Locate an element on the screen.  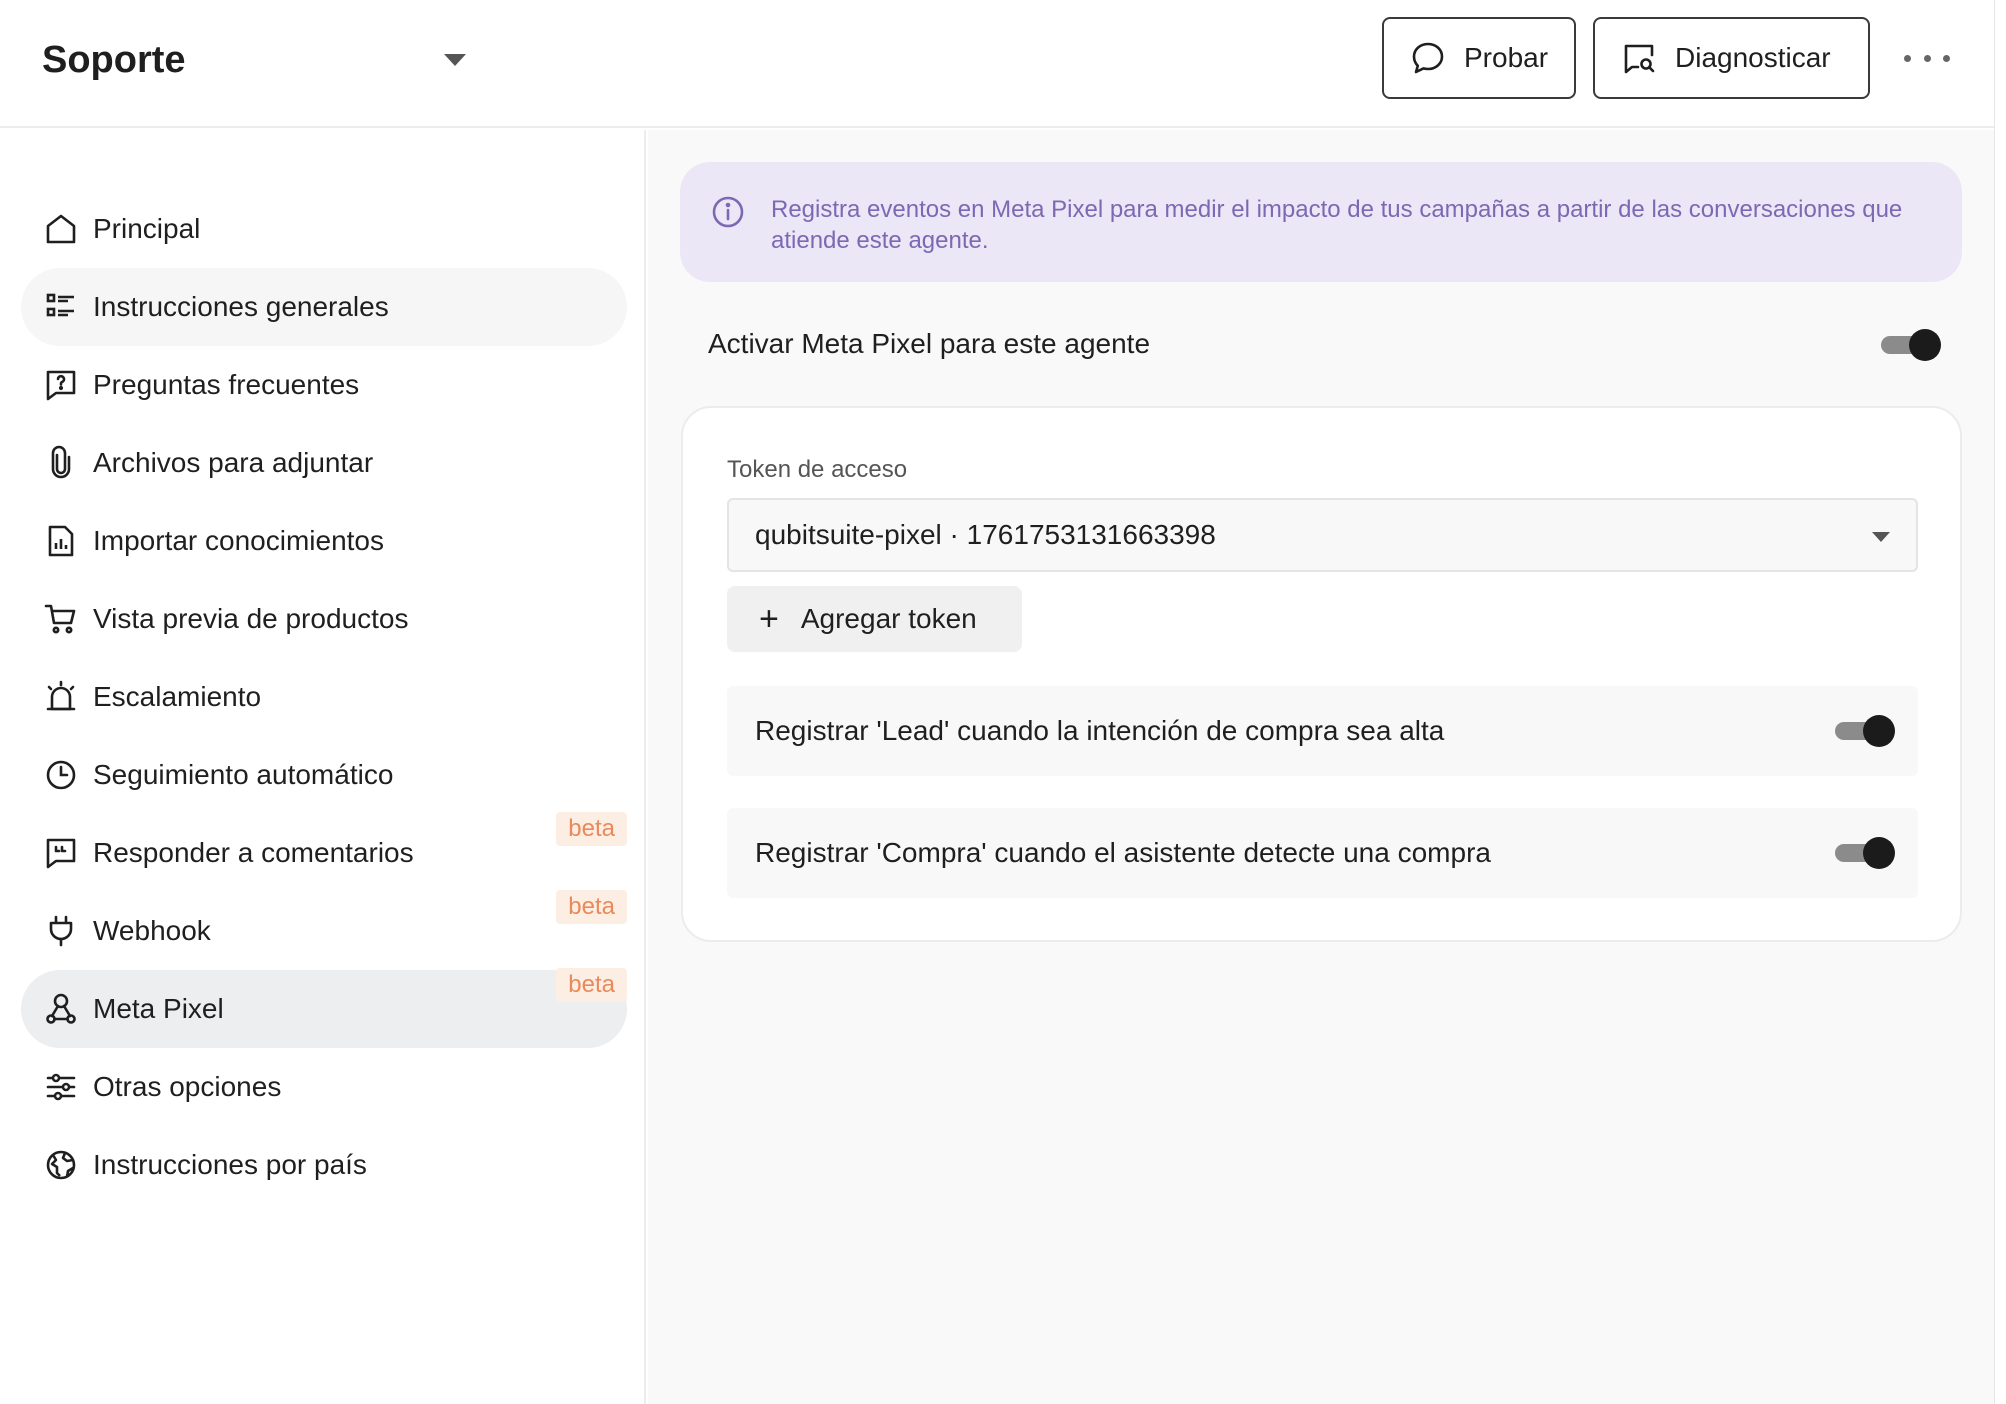
sidebar-item-label: Principal is located at coordinates (147, 228).